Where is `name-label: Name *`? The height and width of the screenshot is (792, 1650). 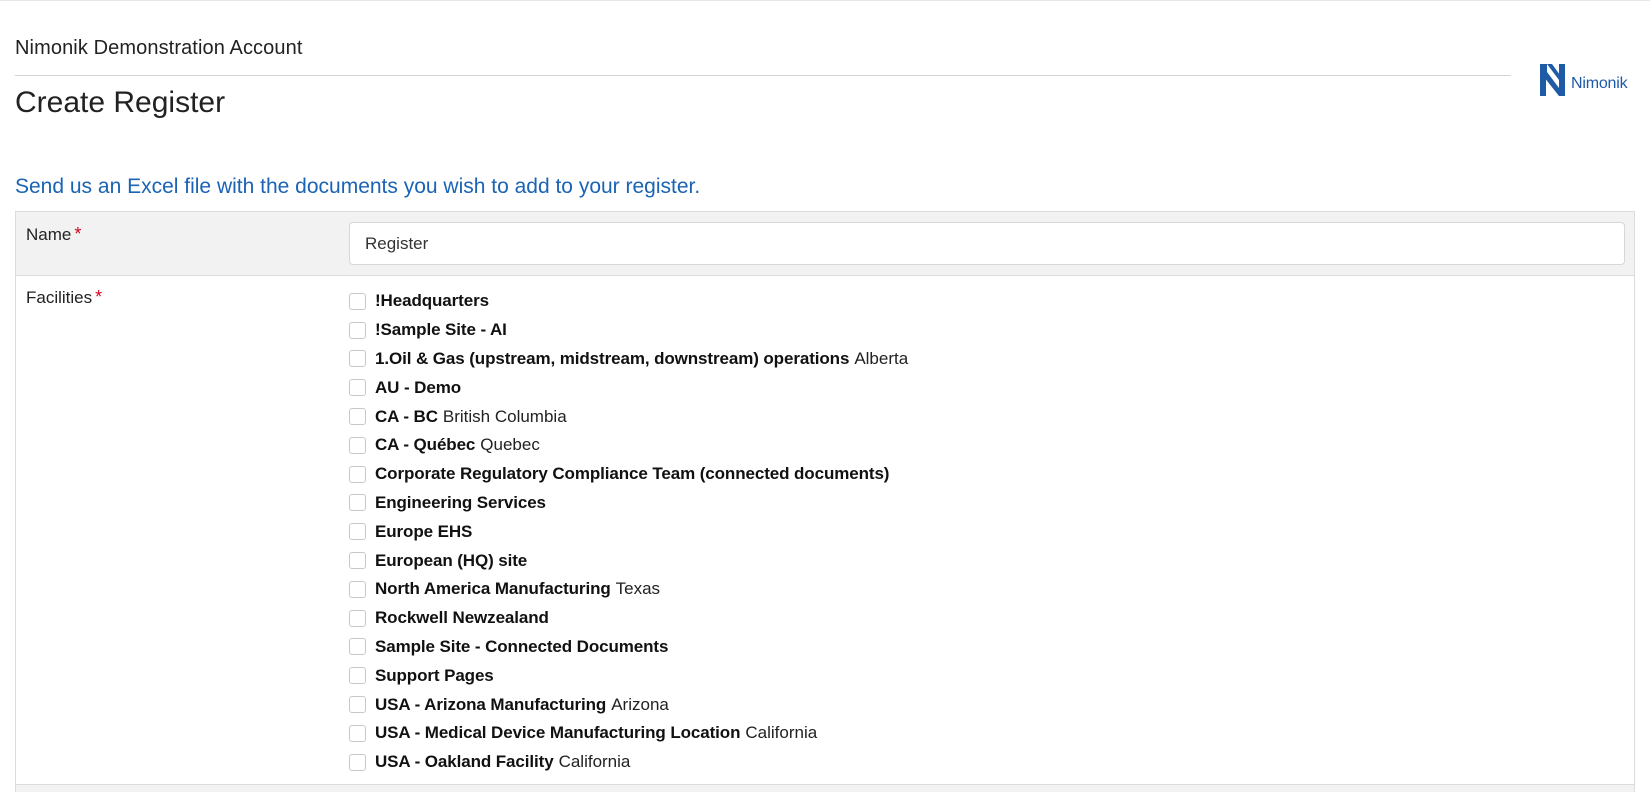
name-label: Name * is located at coordinates (53, 234).